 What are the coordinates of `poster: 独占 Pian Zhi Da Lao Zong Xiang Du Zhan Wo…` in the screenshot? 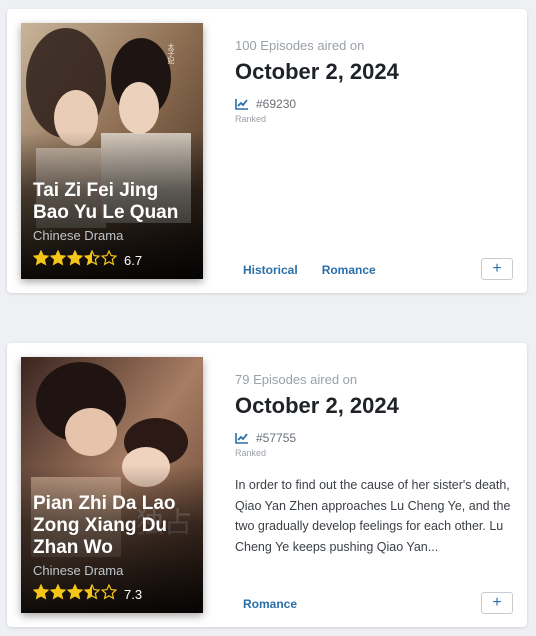 It's located at (112, 485).